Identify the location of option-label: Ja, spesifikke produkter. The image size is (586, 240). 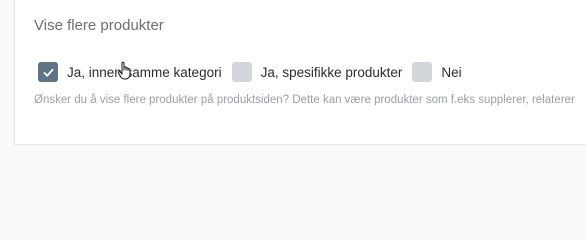
(331, 72).